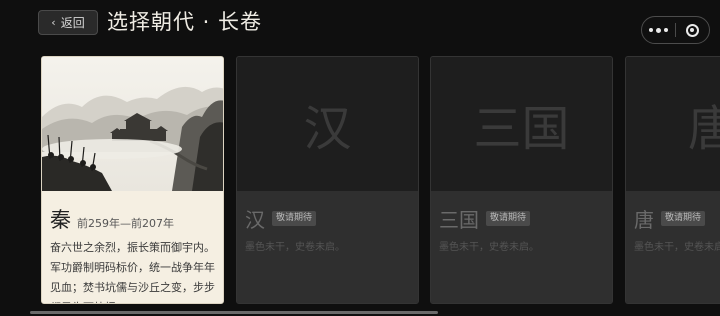 The image size is (720, 316). What do you see at coordinates (185, 22) in the screenshot?
I see `page-title: 选择朝代 · 长卷` at bounding box center [185, 22].